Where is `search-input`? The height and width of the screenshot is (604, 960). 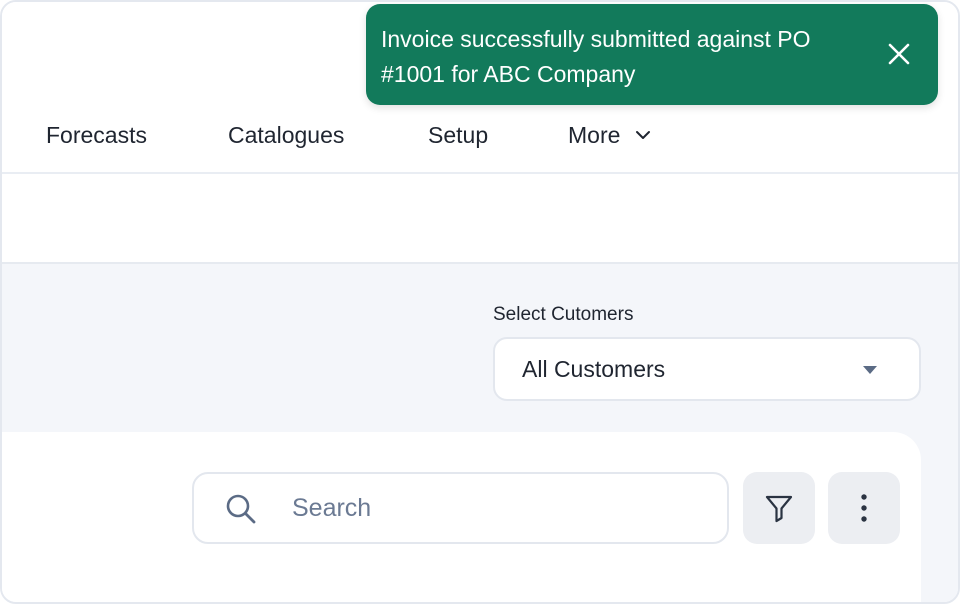
search-input is located at coordinates (502, 508).